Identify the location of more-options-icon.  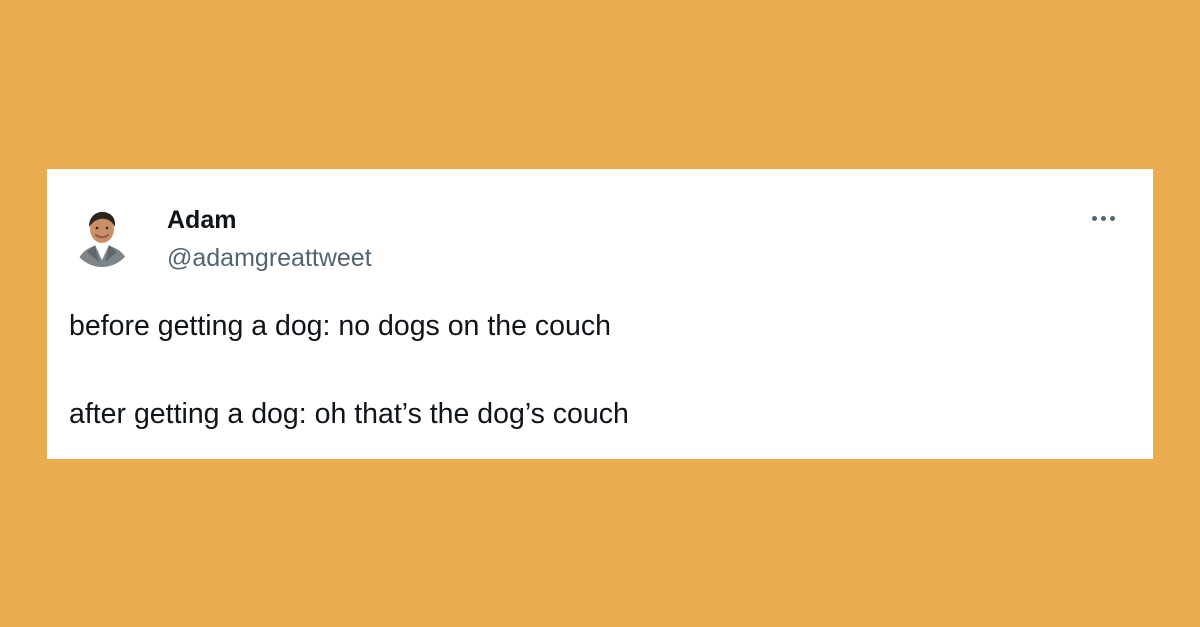
(1103, 218).